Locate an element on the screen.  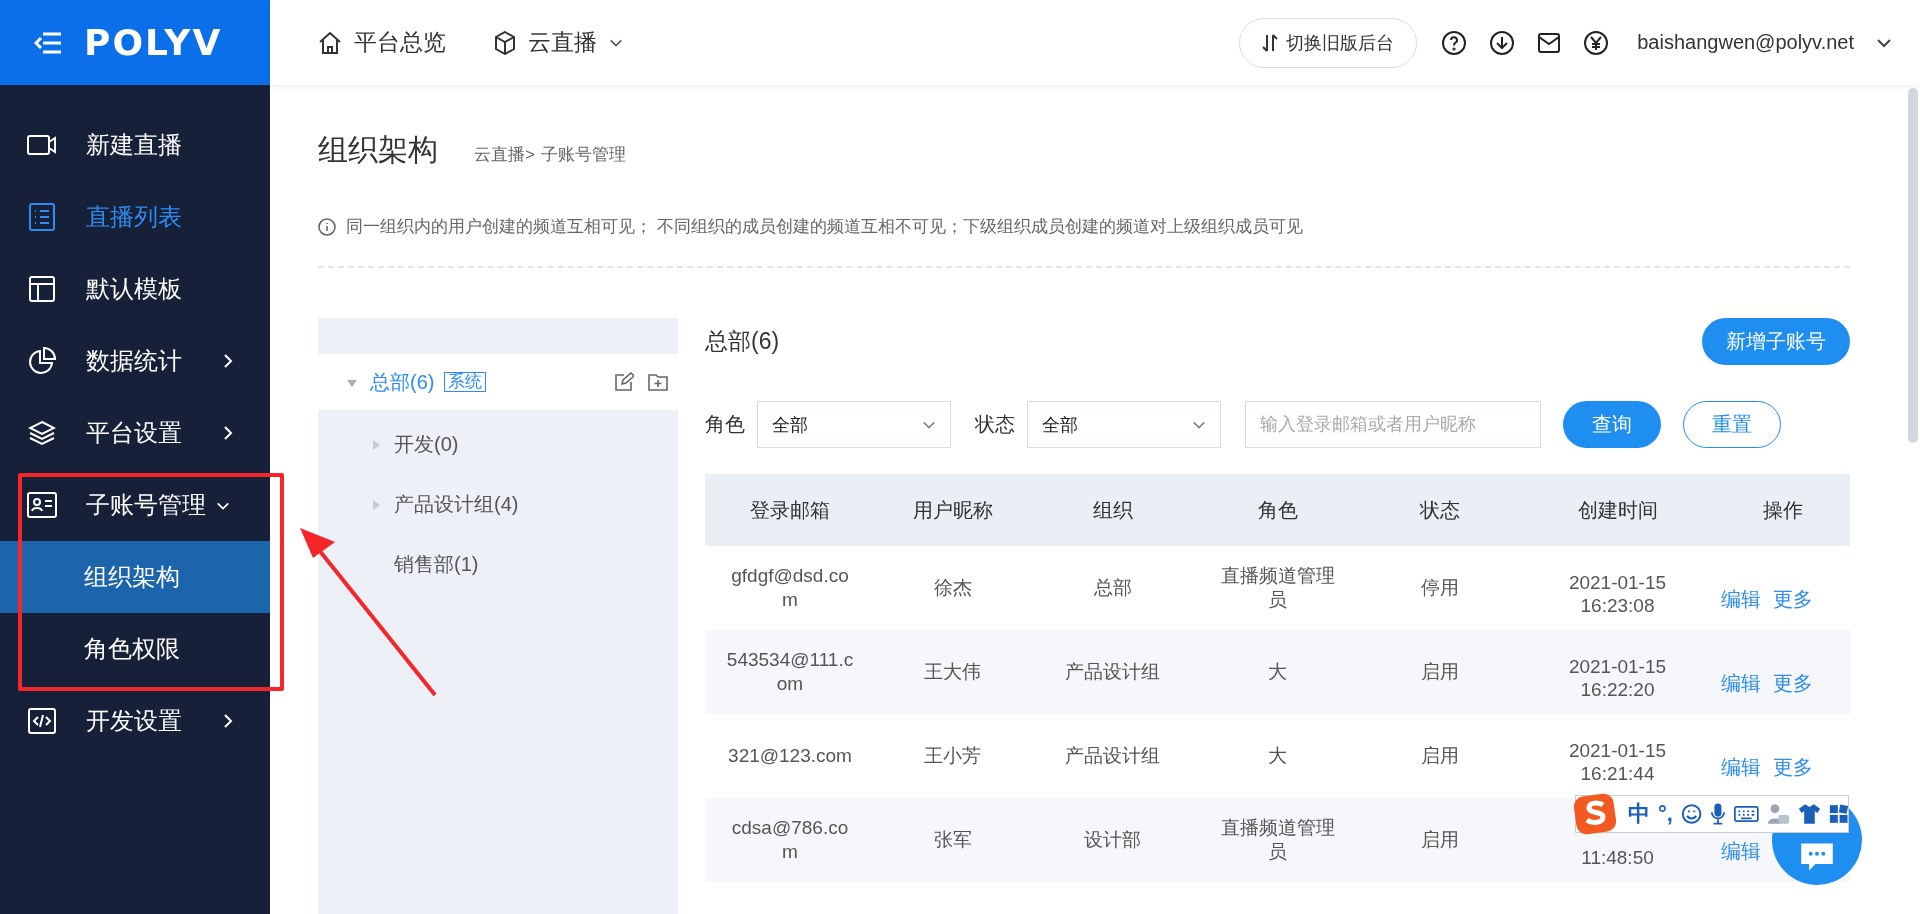
table-cell: 总部 is located at coordinates (1112, 588).